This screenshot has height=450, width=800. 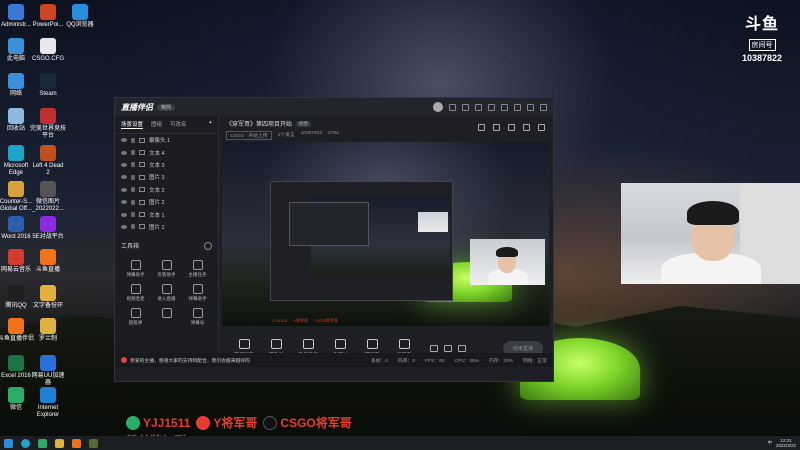 What do you see at coordinates (59, 443) in the screenshot?
I see `explorer-taskbar-icon` at bounding box center [59, 443].